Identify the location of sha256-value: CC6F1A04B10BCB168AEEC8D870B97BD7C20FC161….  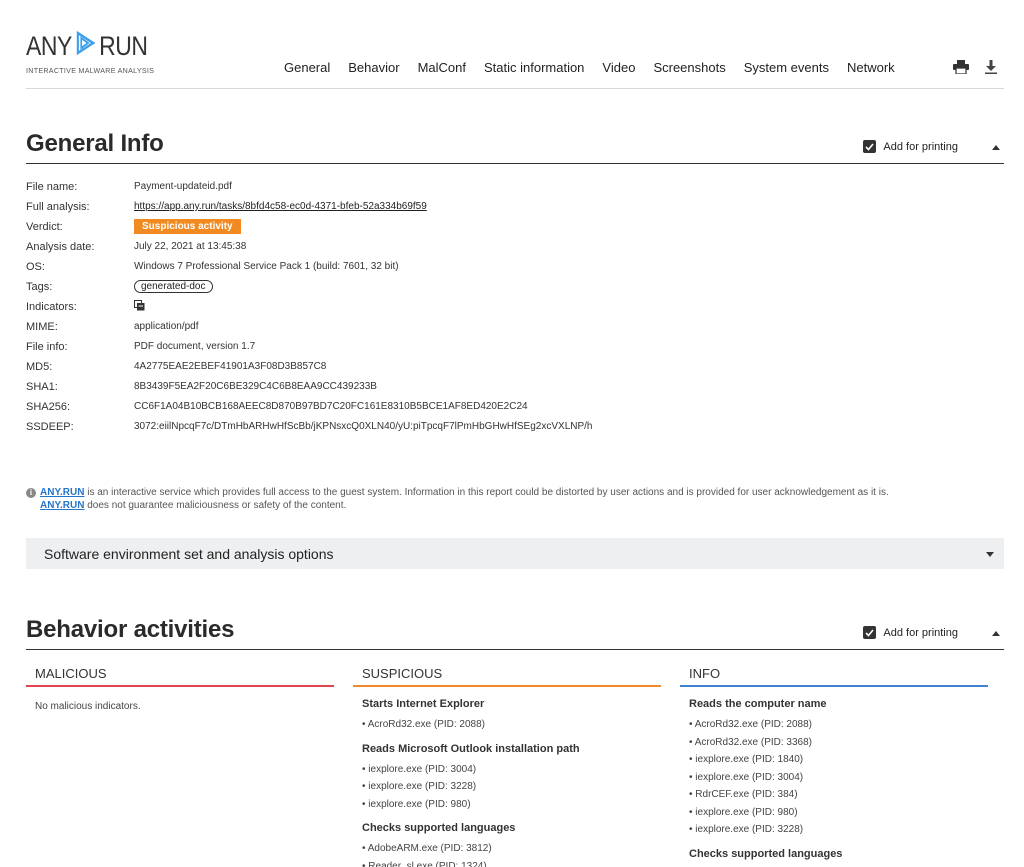
(331, 406).